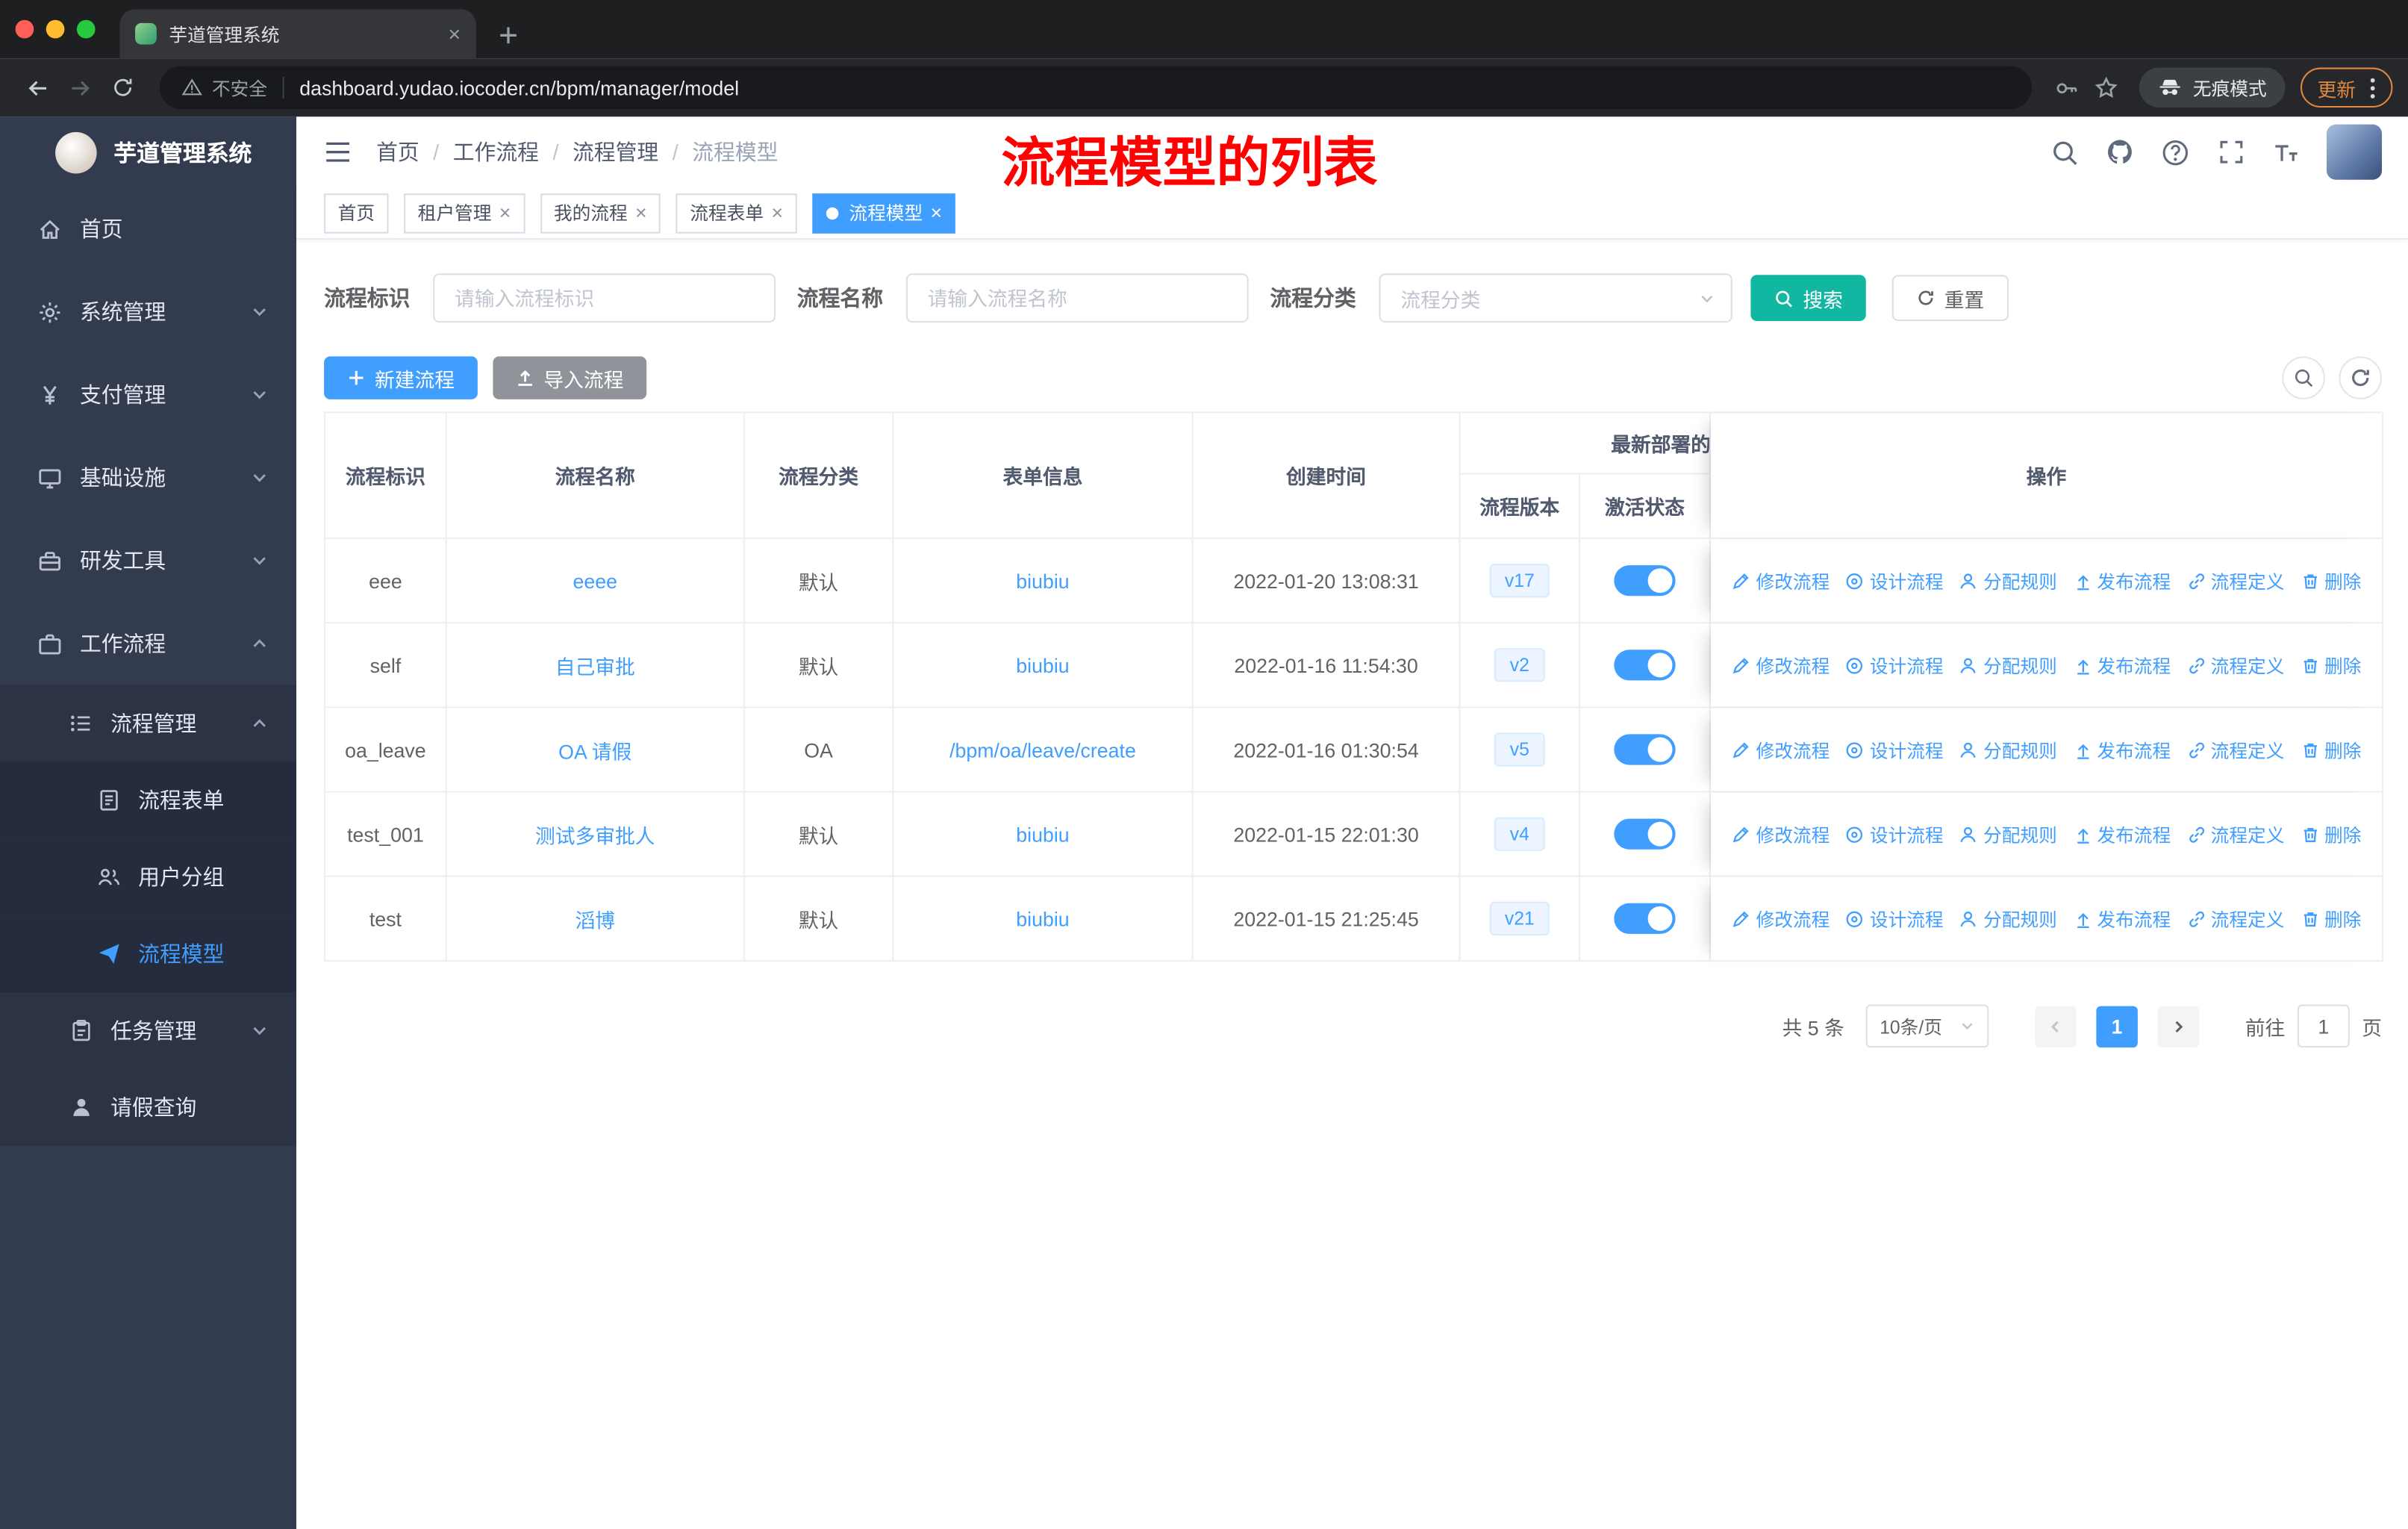 This screenshot has height=1529, width=2408. Describe the element at coordinates (605, 152) in the screenshot. I see `breadcrumb-process-management: 流程管理` at that location.